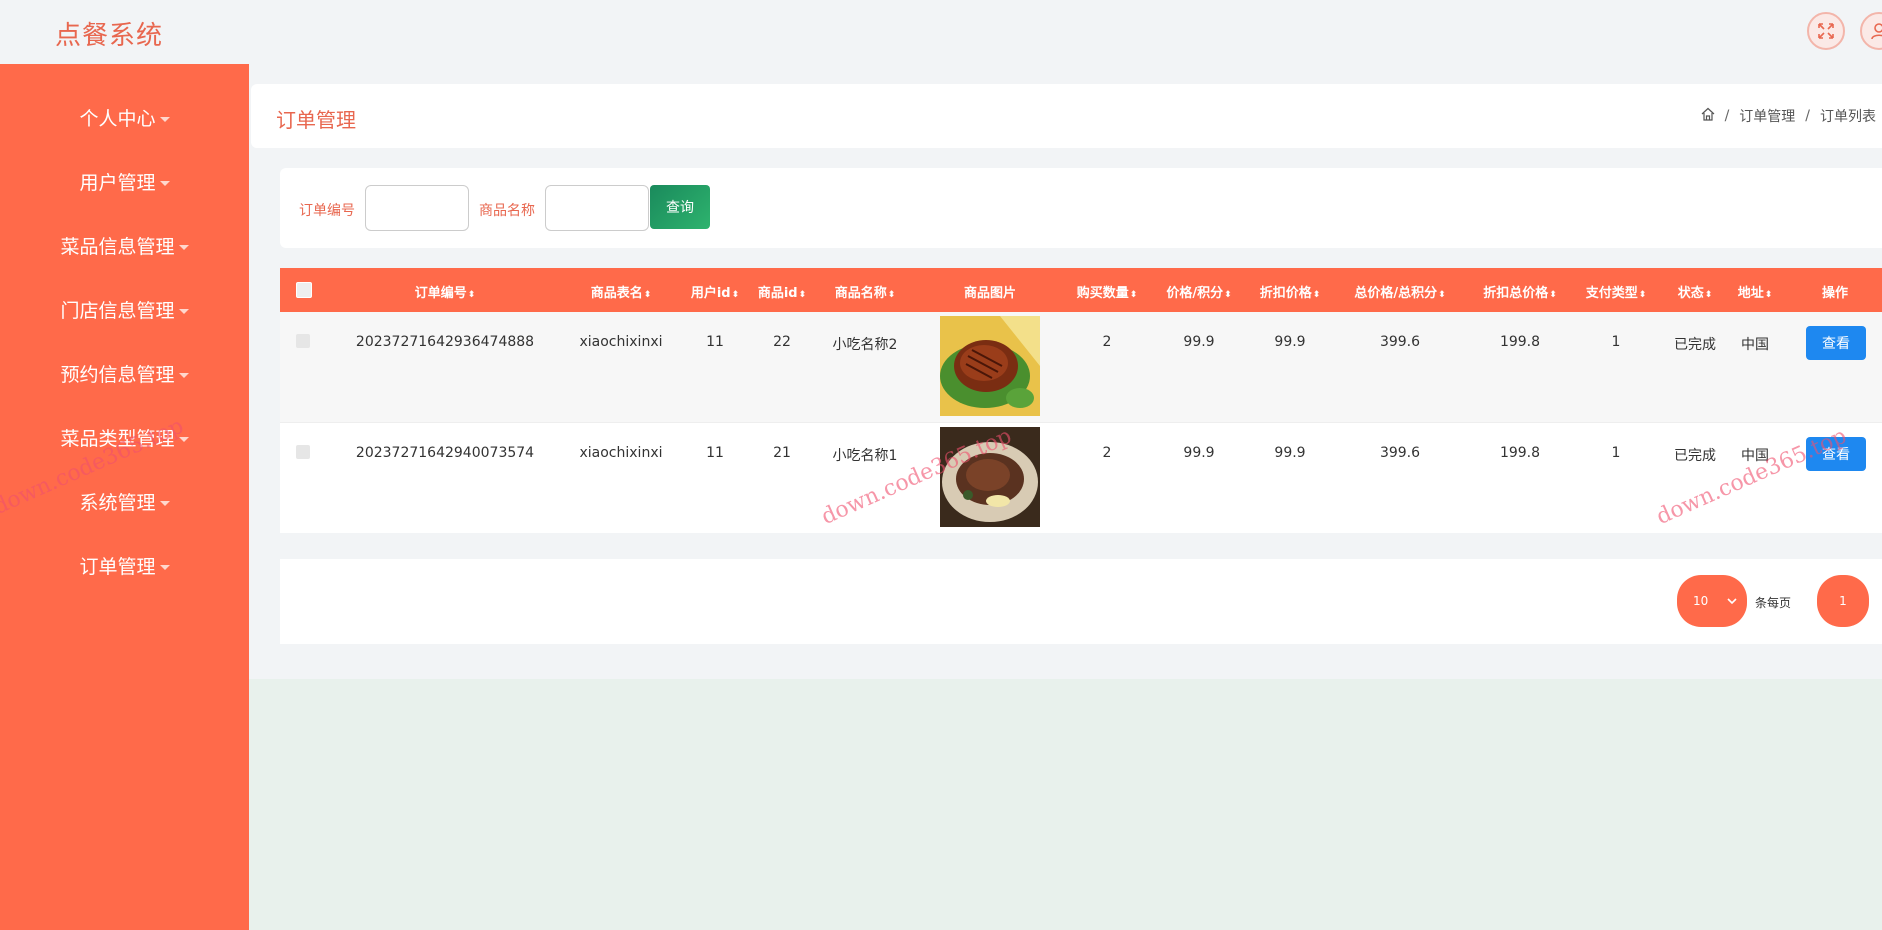  Describe the element at coordinates (1107, 342) in the screenshot. I see `cell-quantity: 2` at that location.